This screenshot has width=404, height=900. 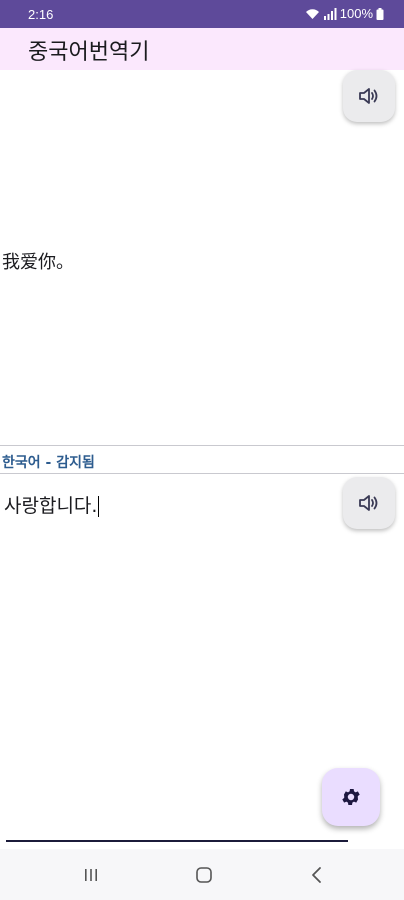 I want to click on translation-text-field: 사랑합니다., so click(x=52, y=504).